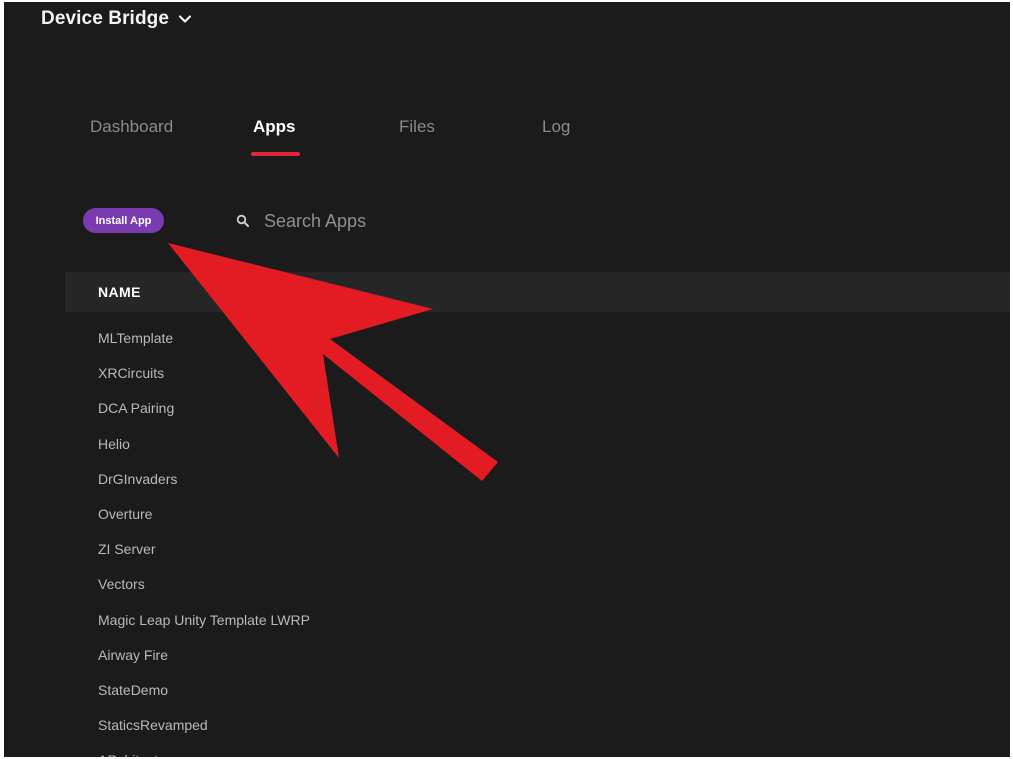 The image size is (1013, 759). Describe the element at coordinates (398, 514) in the screenshot. I see `app-row: Overture` at that location.